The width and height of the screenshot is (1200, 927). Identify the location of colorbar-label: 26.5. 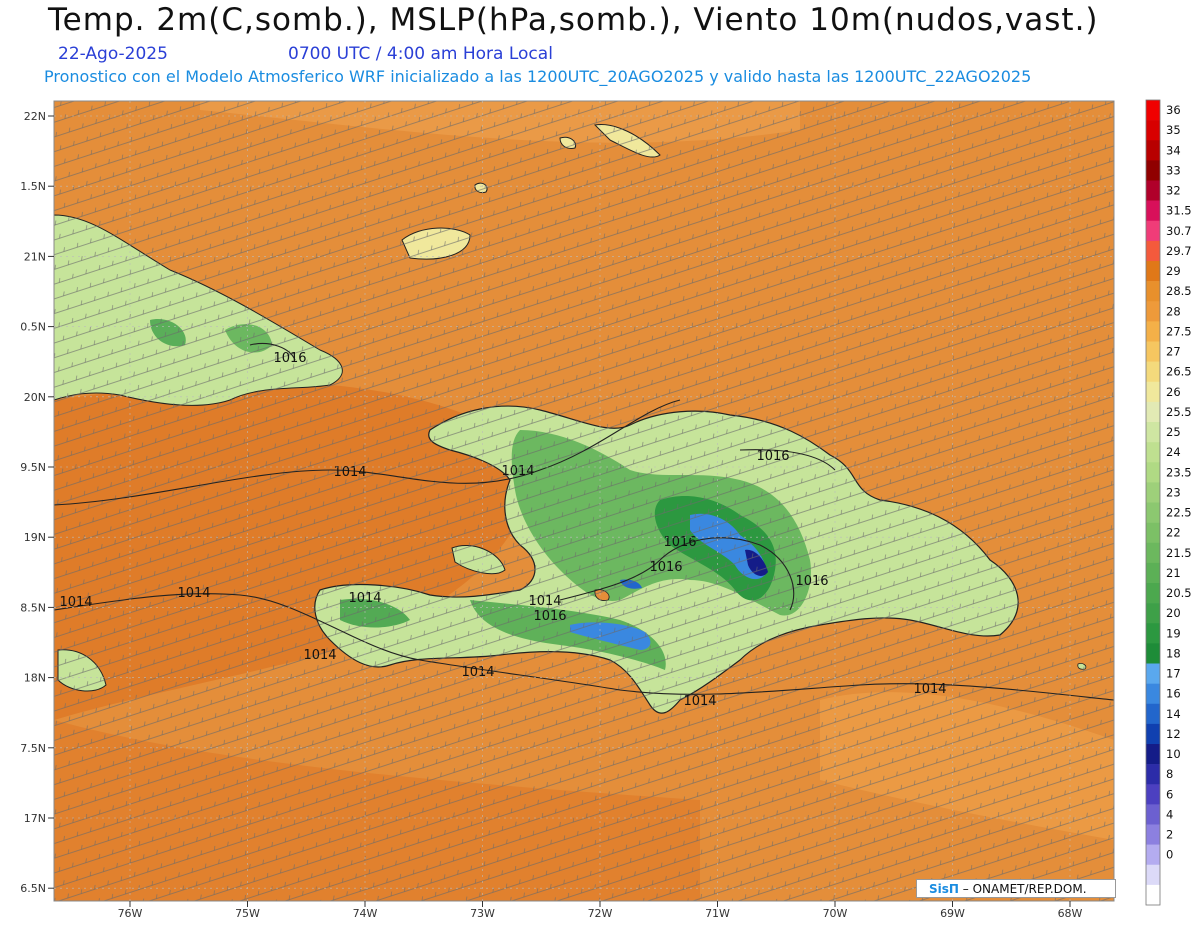
(1179, 372).